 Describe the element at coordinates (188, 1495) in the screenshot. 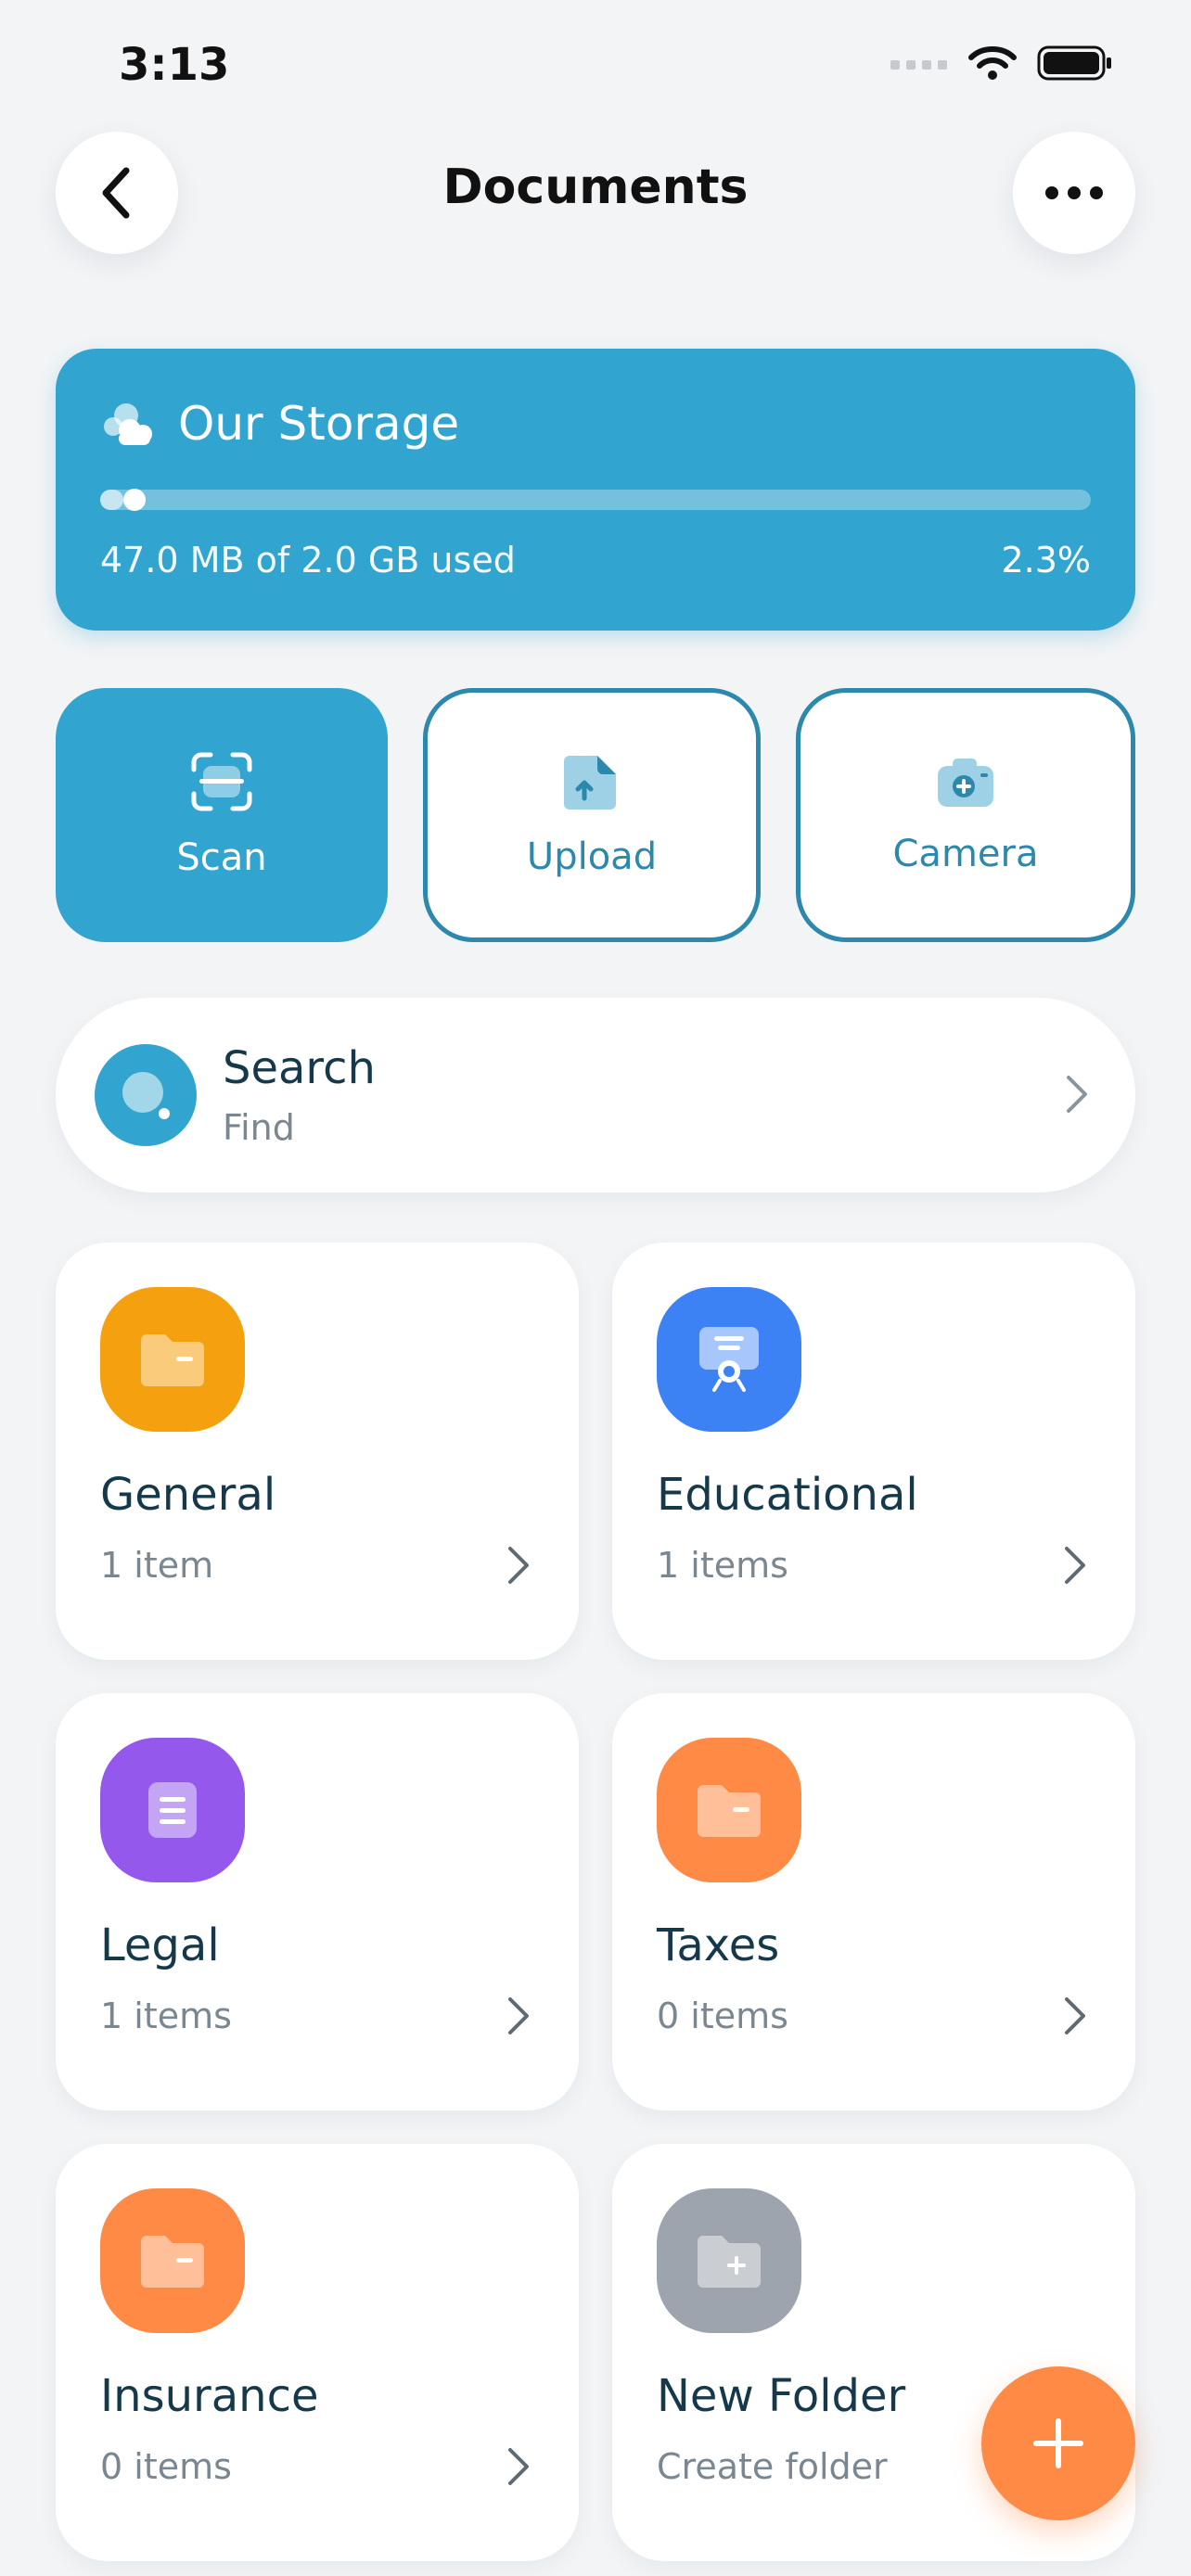

I see `folder-name: General` at that location.